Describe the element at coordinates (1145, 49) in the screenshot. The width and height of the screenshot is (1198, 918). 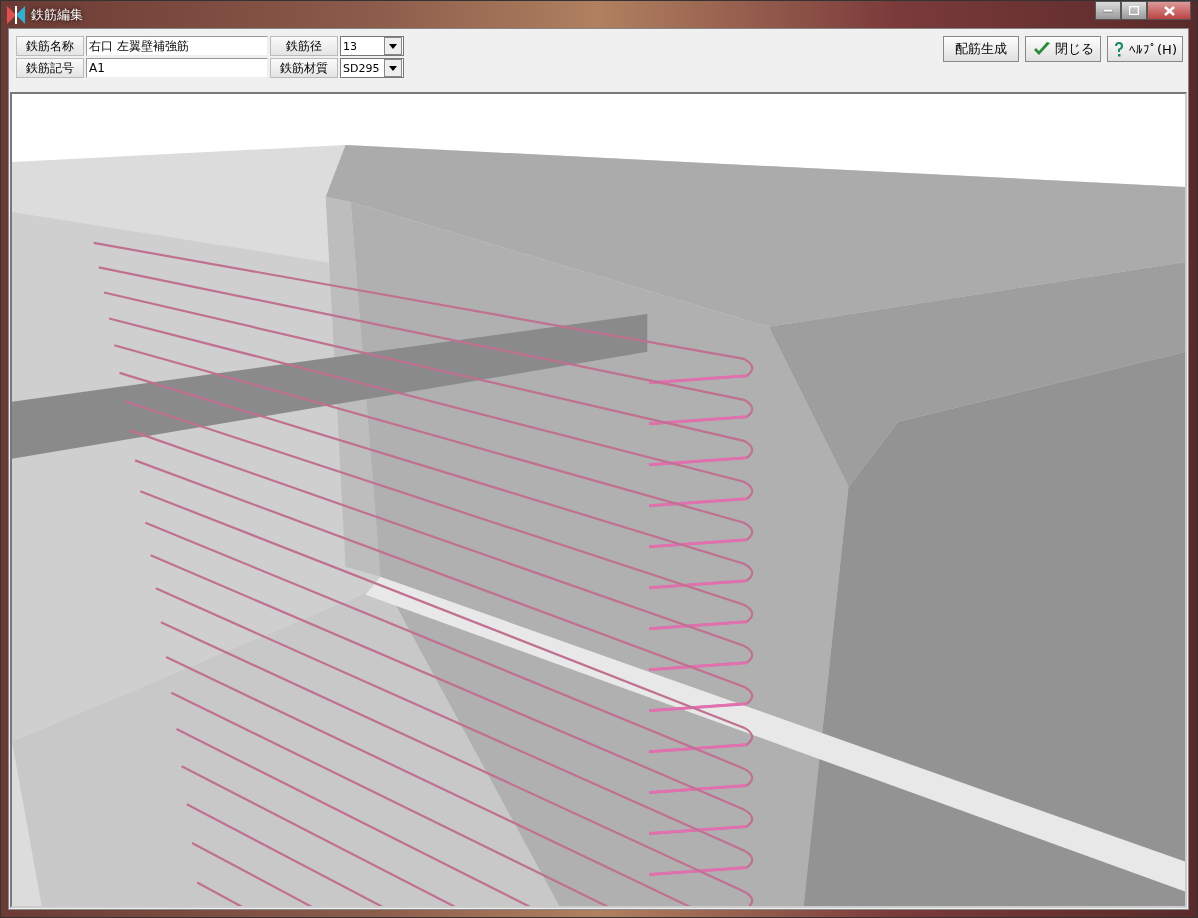
I see `toolbar-button: ﾍﾙﾌﾟ(H)` at that location.